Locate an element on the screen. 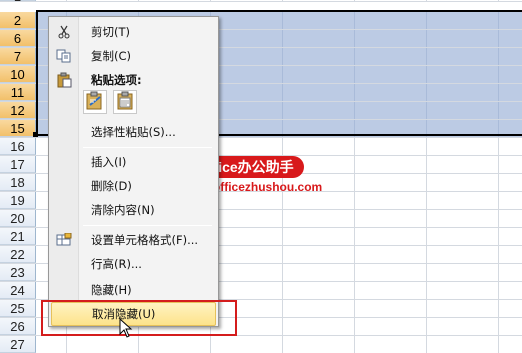 The height and width of the screenshot is (353, 522). paste-formula-icon is located at coordinates (95, 102).